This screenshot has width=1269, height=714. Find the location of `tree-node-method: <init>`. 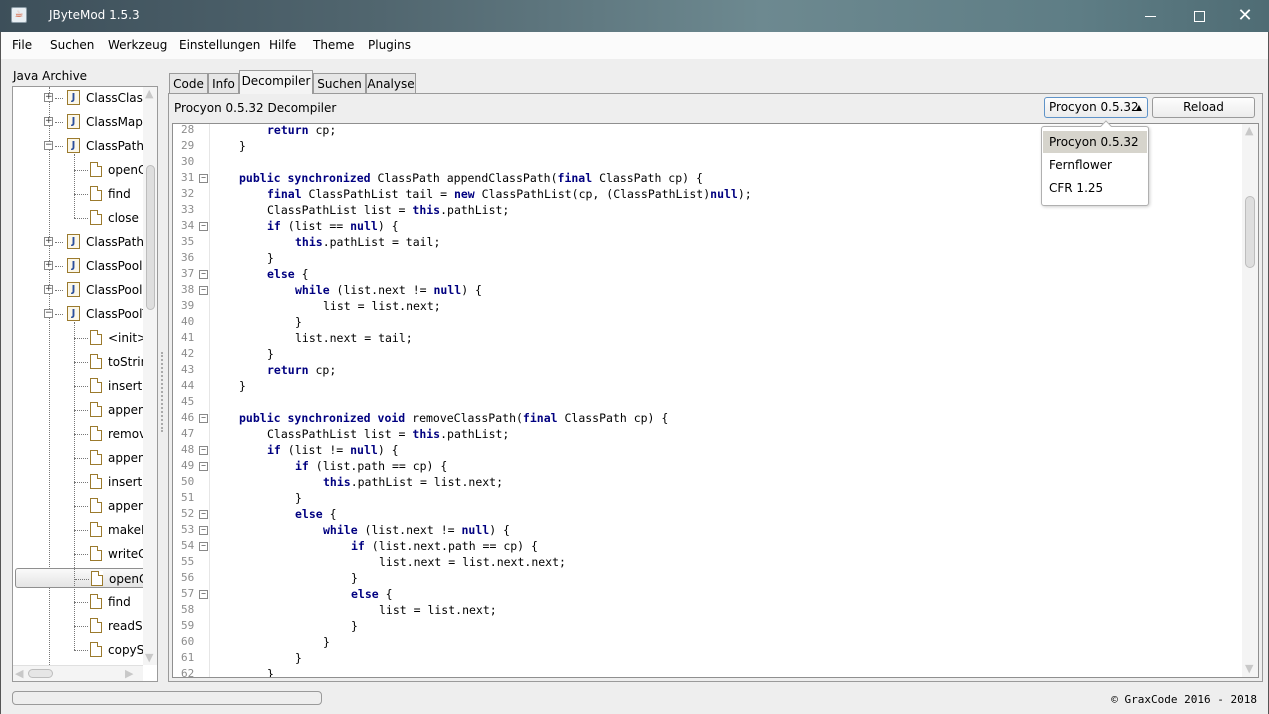

tree-node-method: <init> is located at coordinates (80, 338).